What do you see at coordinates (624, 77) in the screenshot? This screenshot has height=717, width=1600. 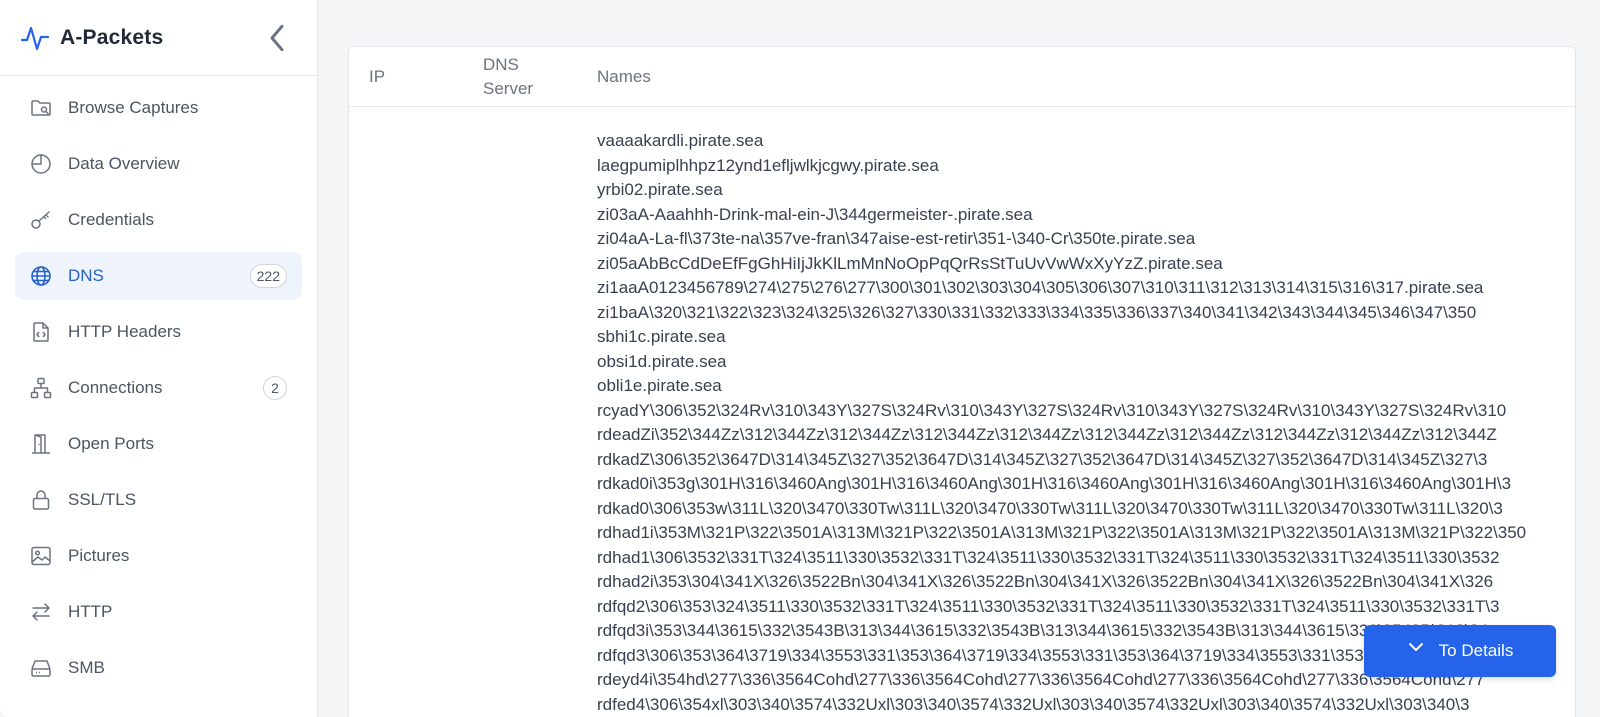 I see `column-header-names: Names` at bounding box center [624, 77].